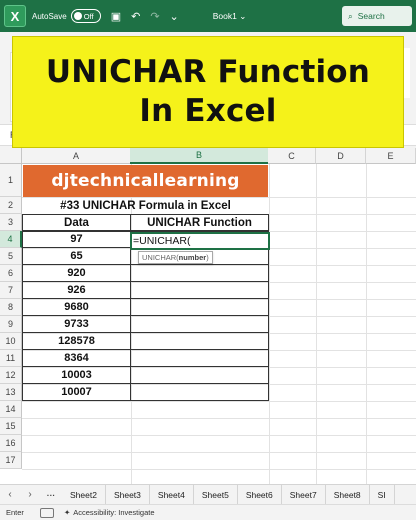 This screenshot has width=416, height=520. I want to click on row-header-5: 5, so click(11, 256).